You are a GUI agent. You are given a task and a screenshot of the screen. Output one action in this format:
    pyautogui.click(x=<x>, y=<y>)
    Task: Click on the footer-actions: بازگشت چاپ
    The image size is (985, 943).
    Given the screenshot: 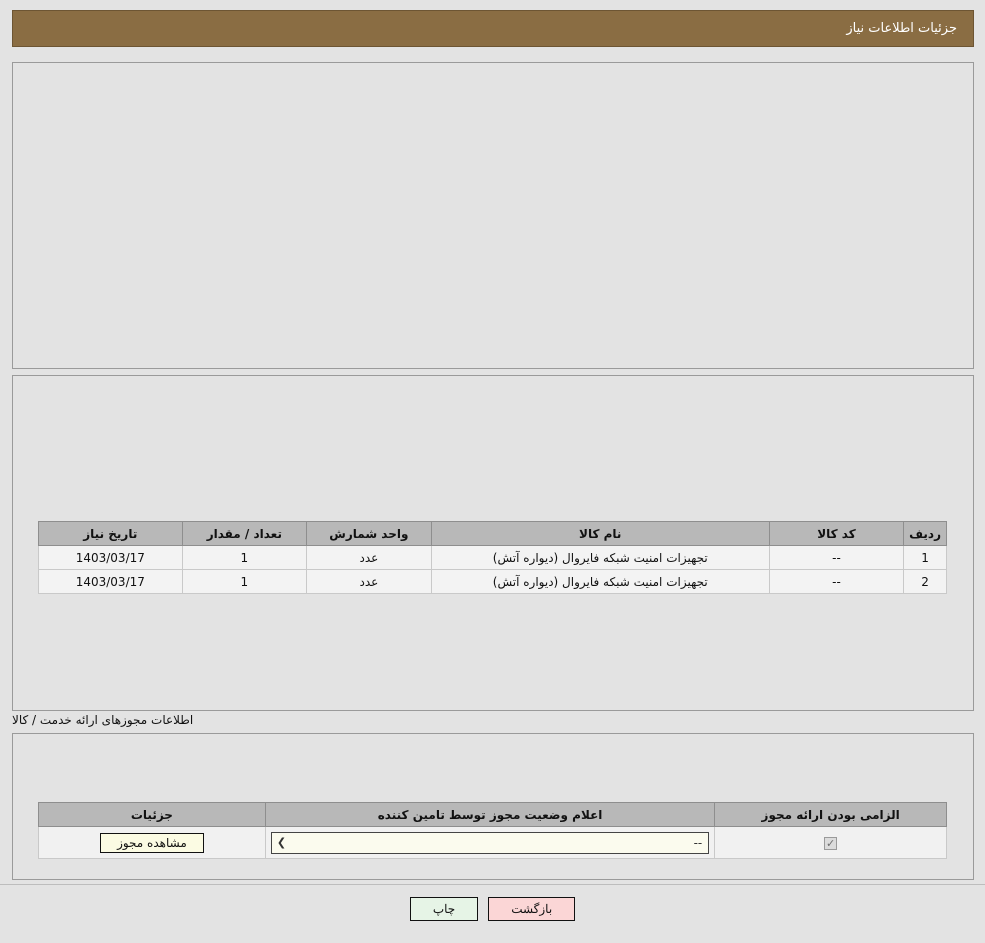 What is the action you would take?
    pyautogui.click(x=492, y=909)
    